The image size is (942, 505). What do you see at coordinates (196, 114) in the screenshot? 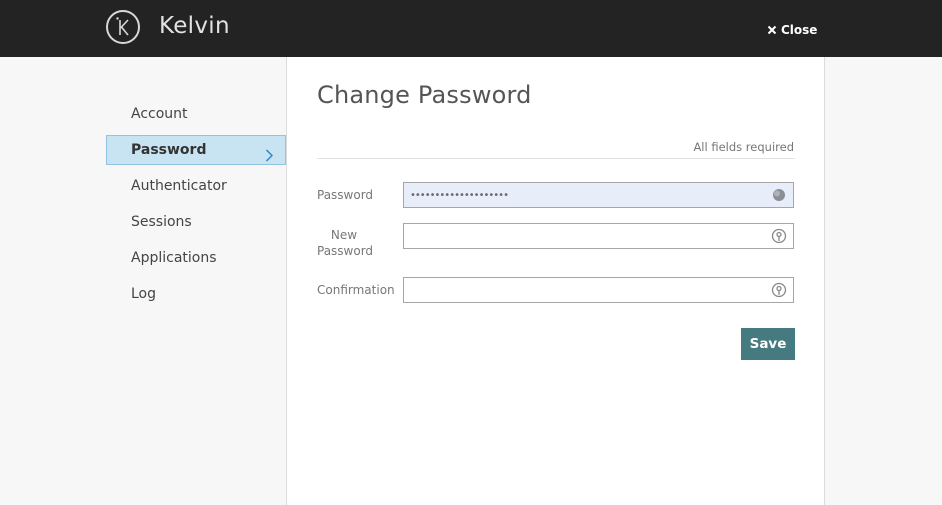
I see `sidebar-item-account: Account` at bounding box center [196, 114].